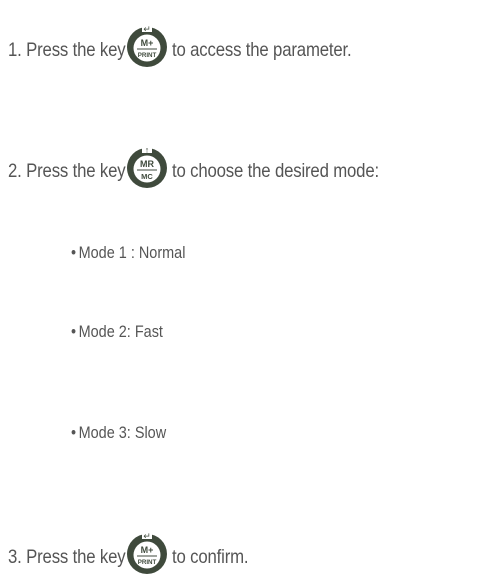 This screenshot has height=583, width=497. Describe the element at coordinates (132, 252) in the screenshot. I see `mode-label: Mode 1 : Normal` at that location.